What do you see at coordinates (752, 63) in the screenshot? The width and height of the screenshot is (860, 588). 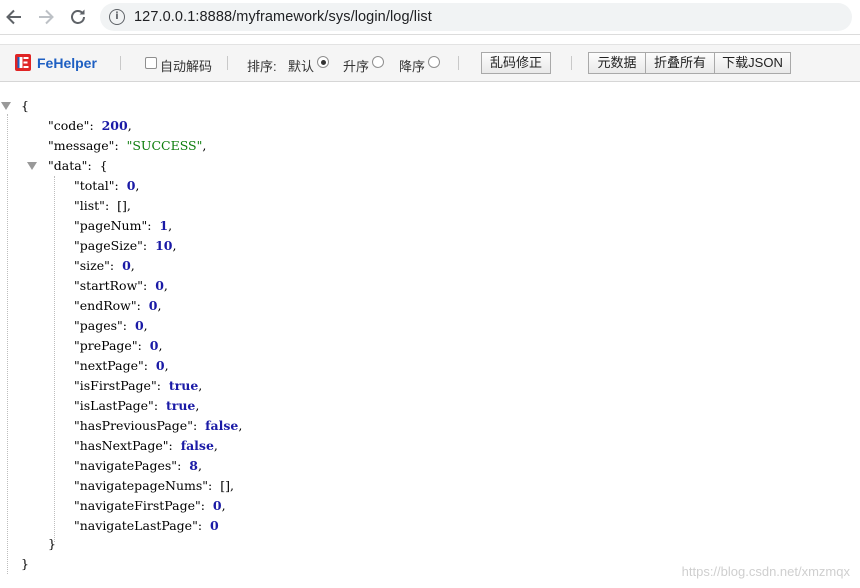 I see `download-json-button: 下载JSON` at bounding box center [752, 63].